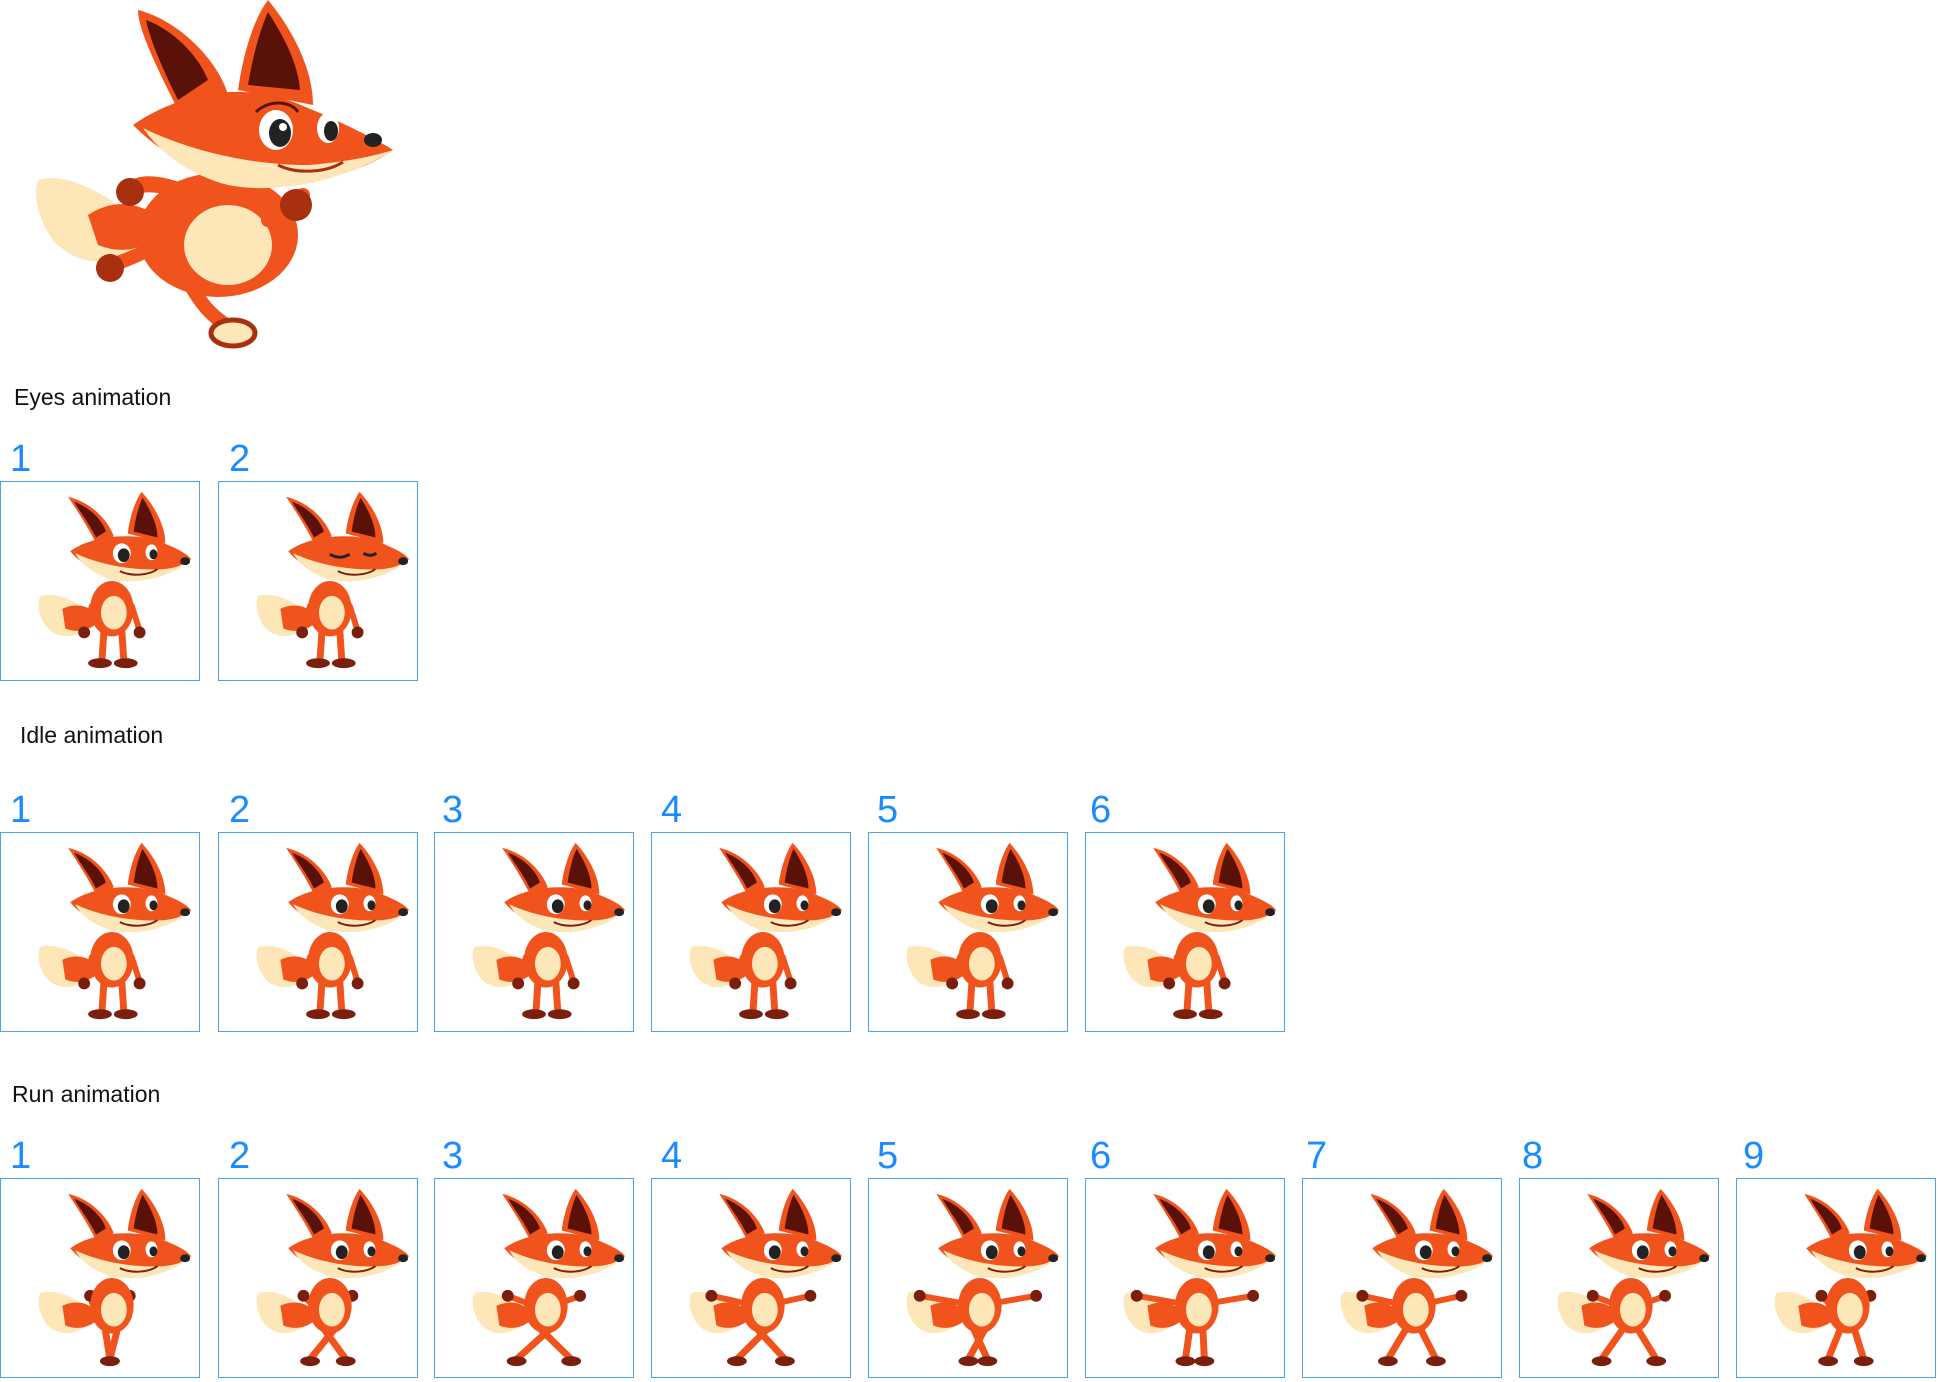  I want to click on frame-number: 7, so click(1317, 1156).